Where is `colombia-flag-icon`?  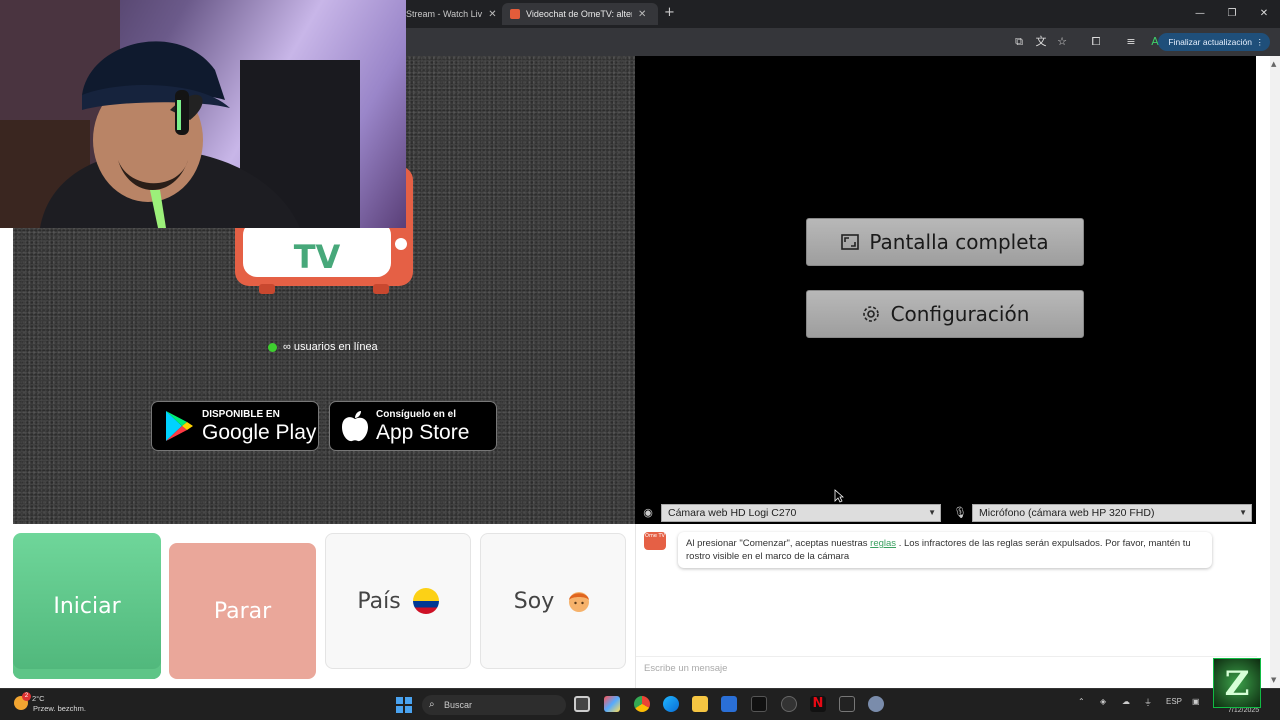 colombia-flag-icon is located at coordinates (425, 601).